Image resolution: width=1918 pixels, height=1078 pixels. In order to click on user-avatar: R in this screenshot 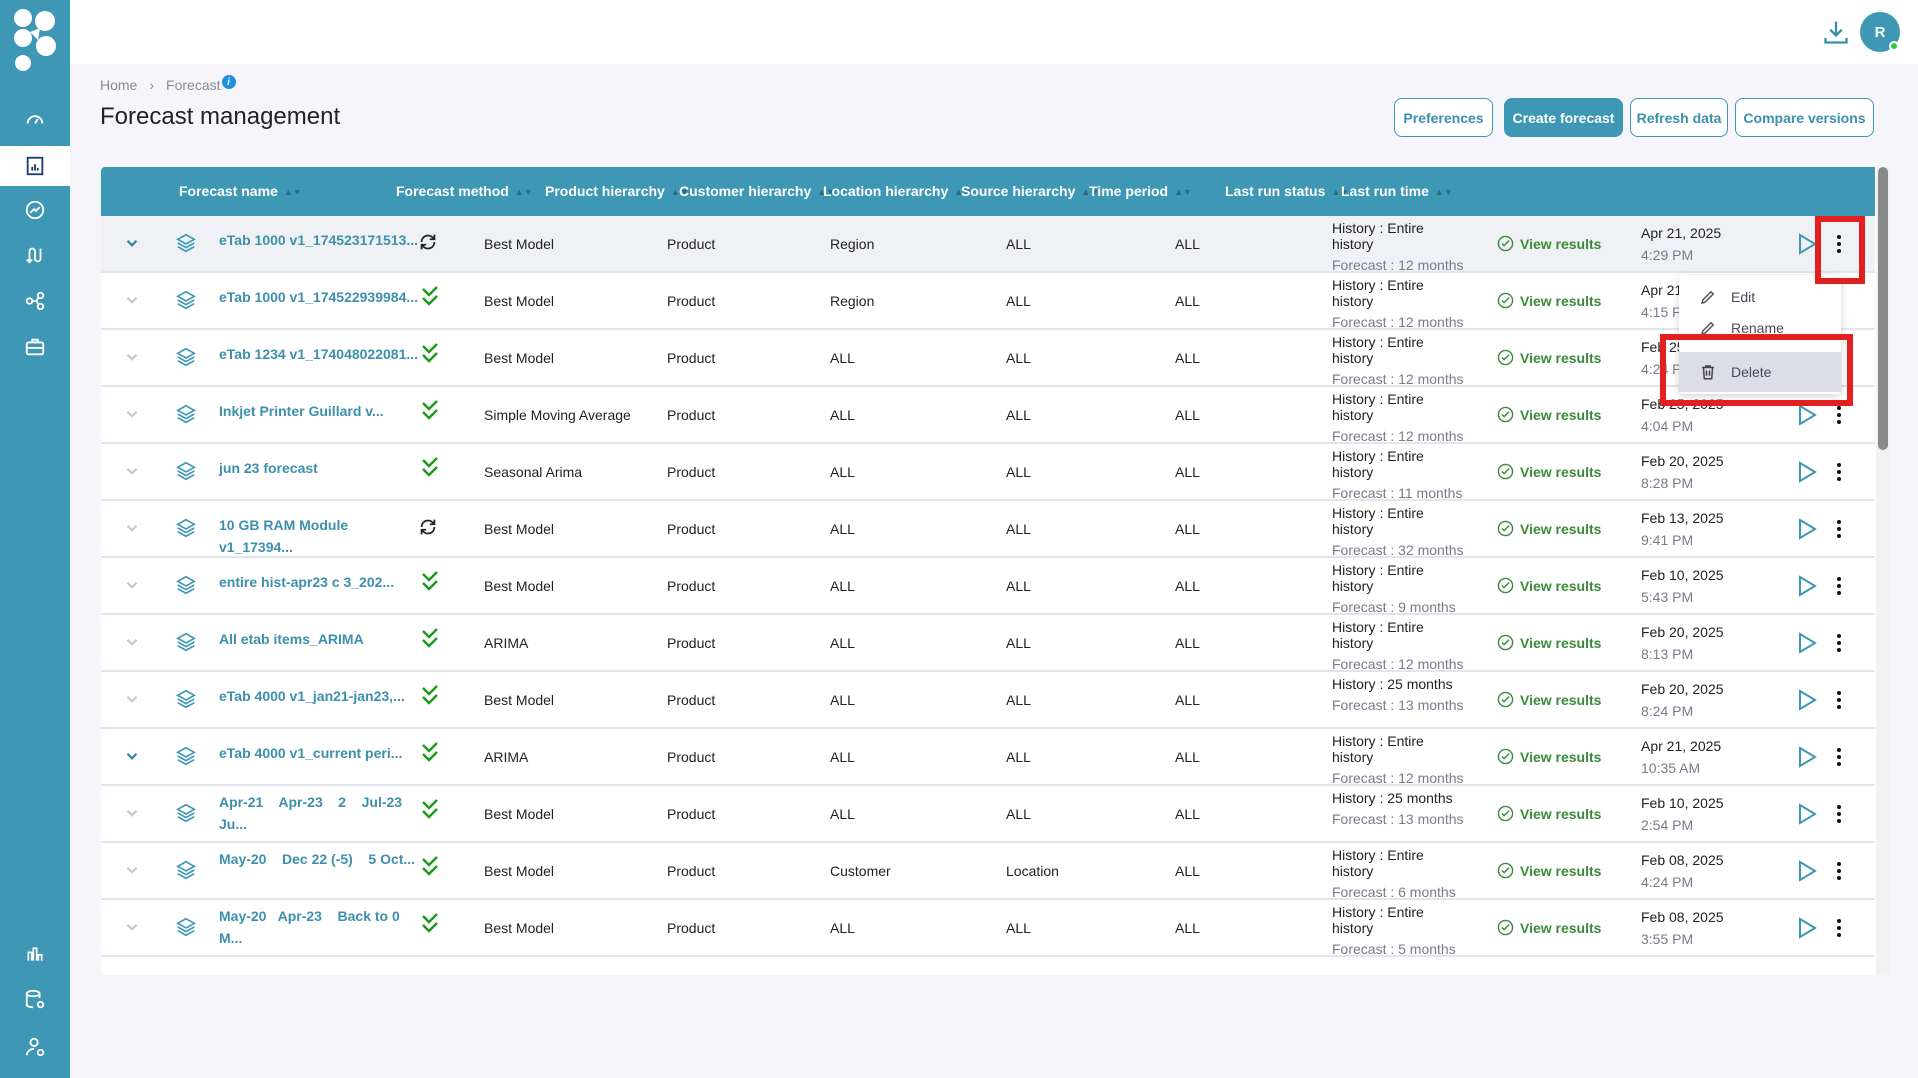, I will do `click(1880, 32)`.